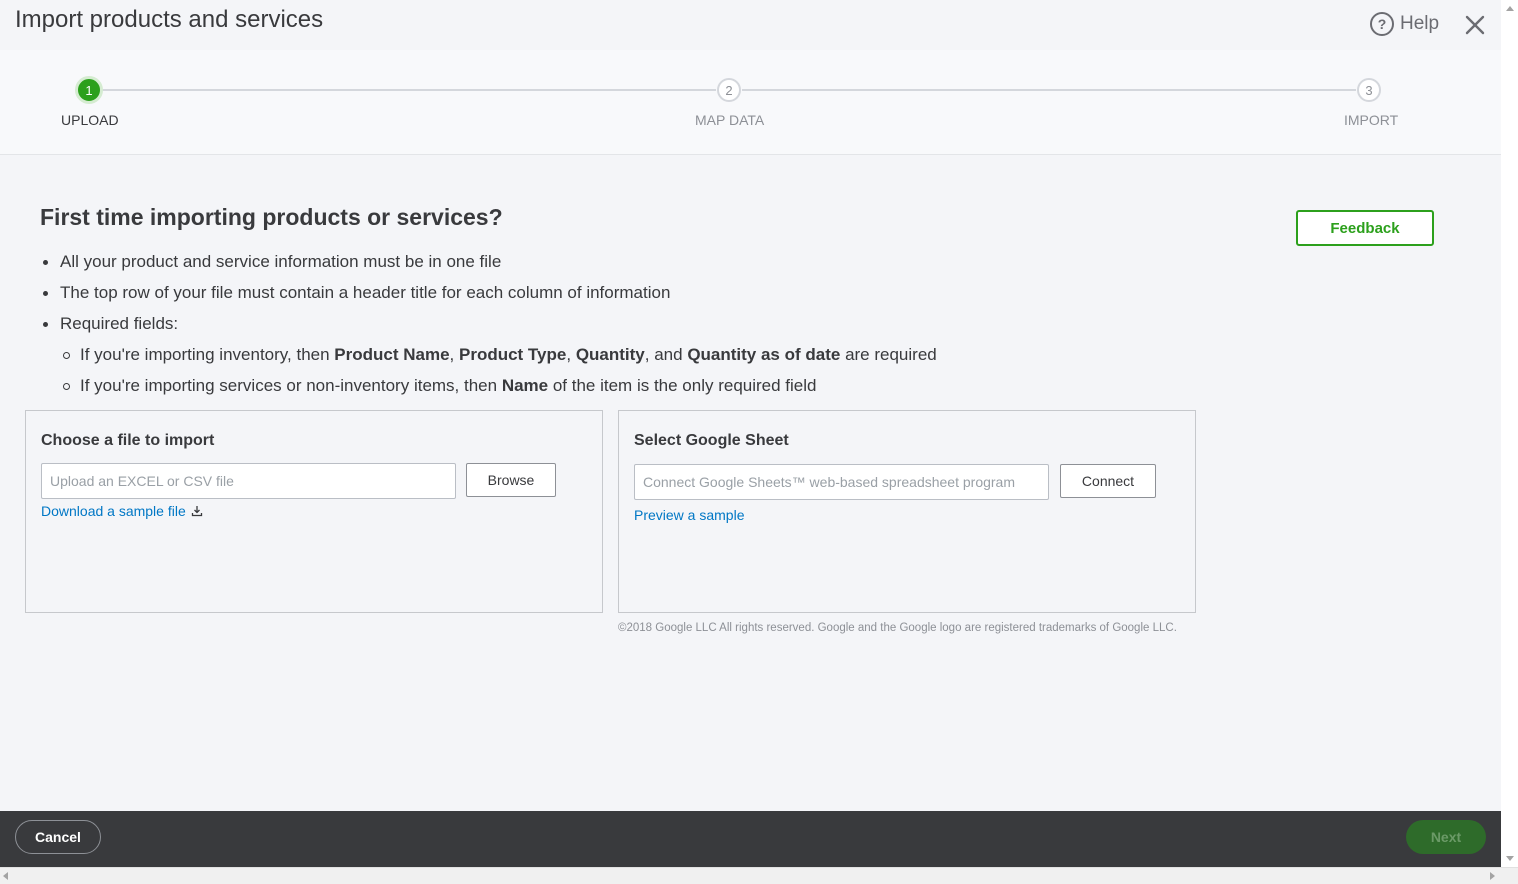 The image size is (1518, 884). Describe the element at coordinates (122, 511) in the screenshot. I see `download-sample-link: Download a sample file` at that location.